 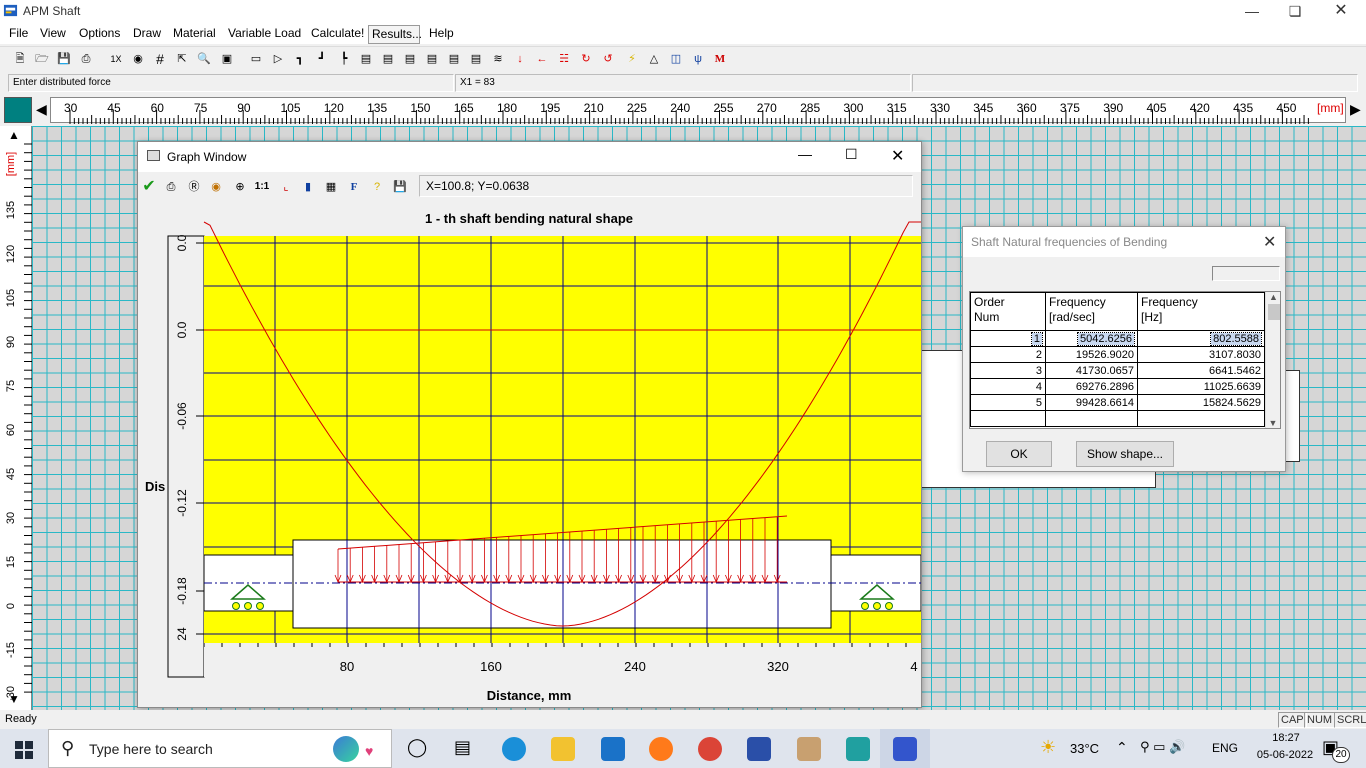 I want to click on grid-icon: #, so click(x=160, y=59).